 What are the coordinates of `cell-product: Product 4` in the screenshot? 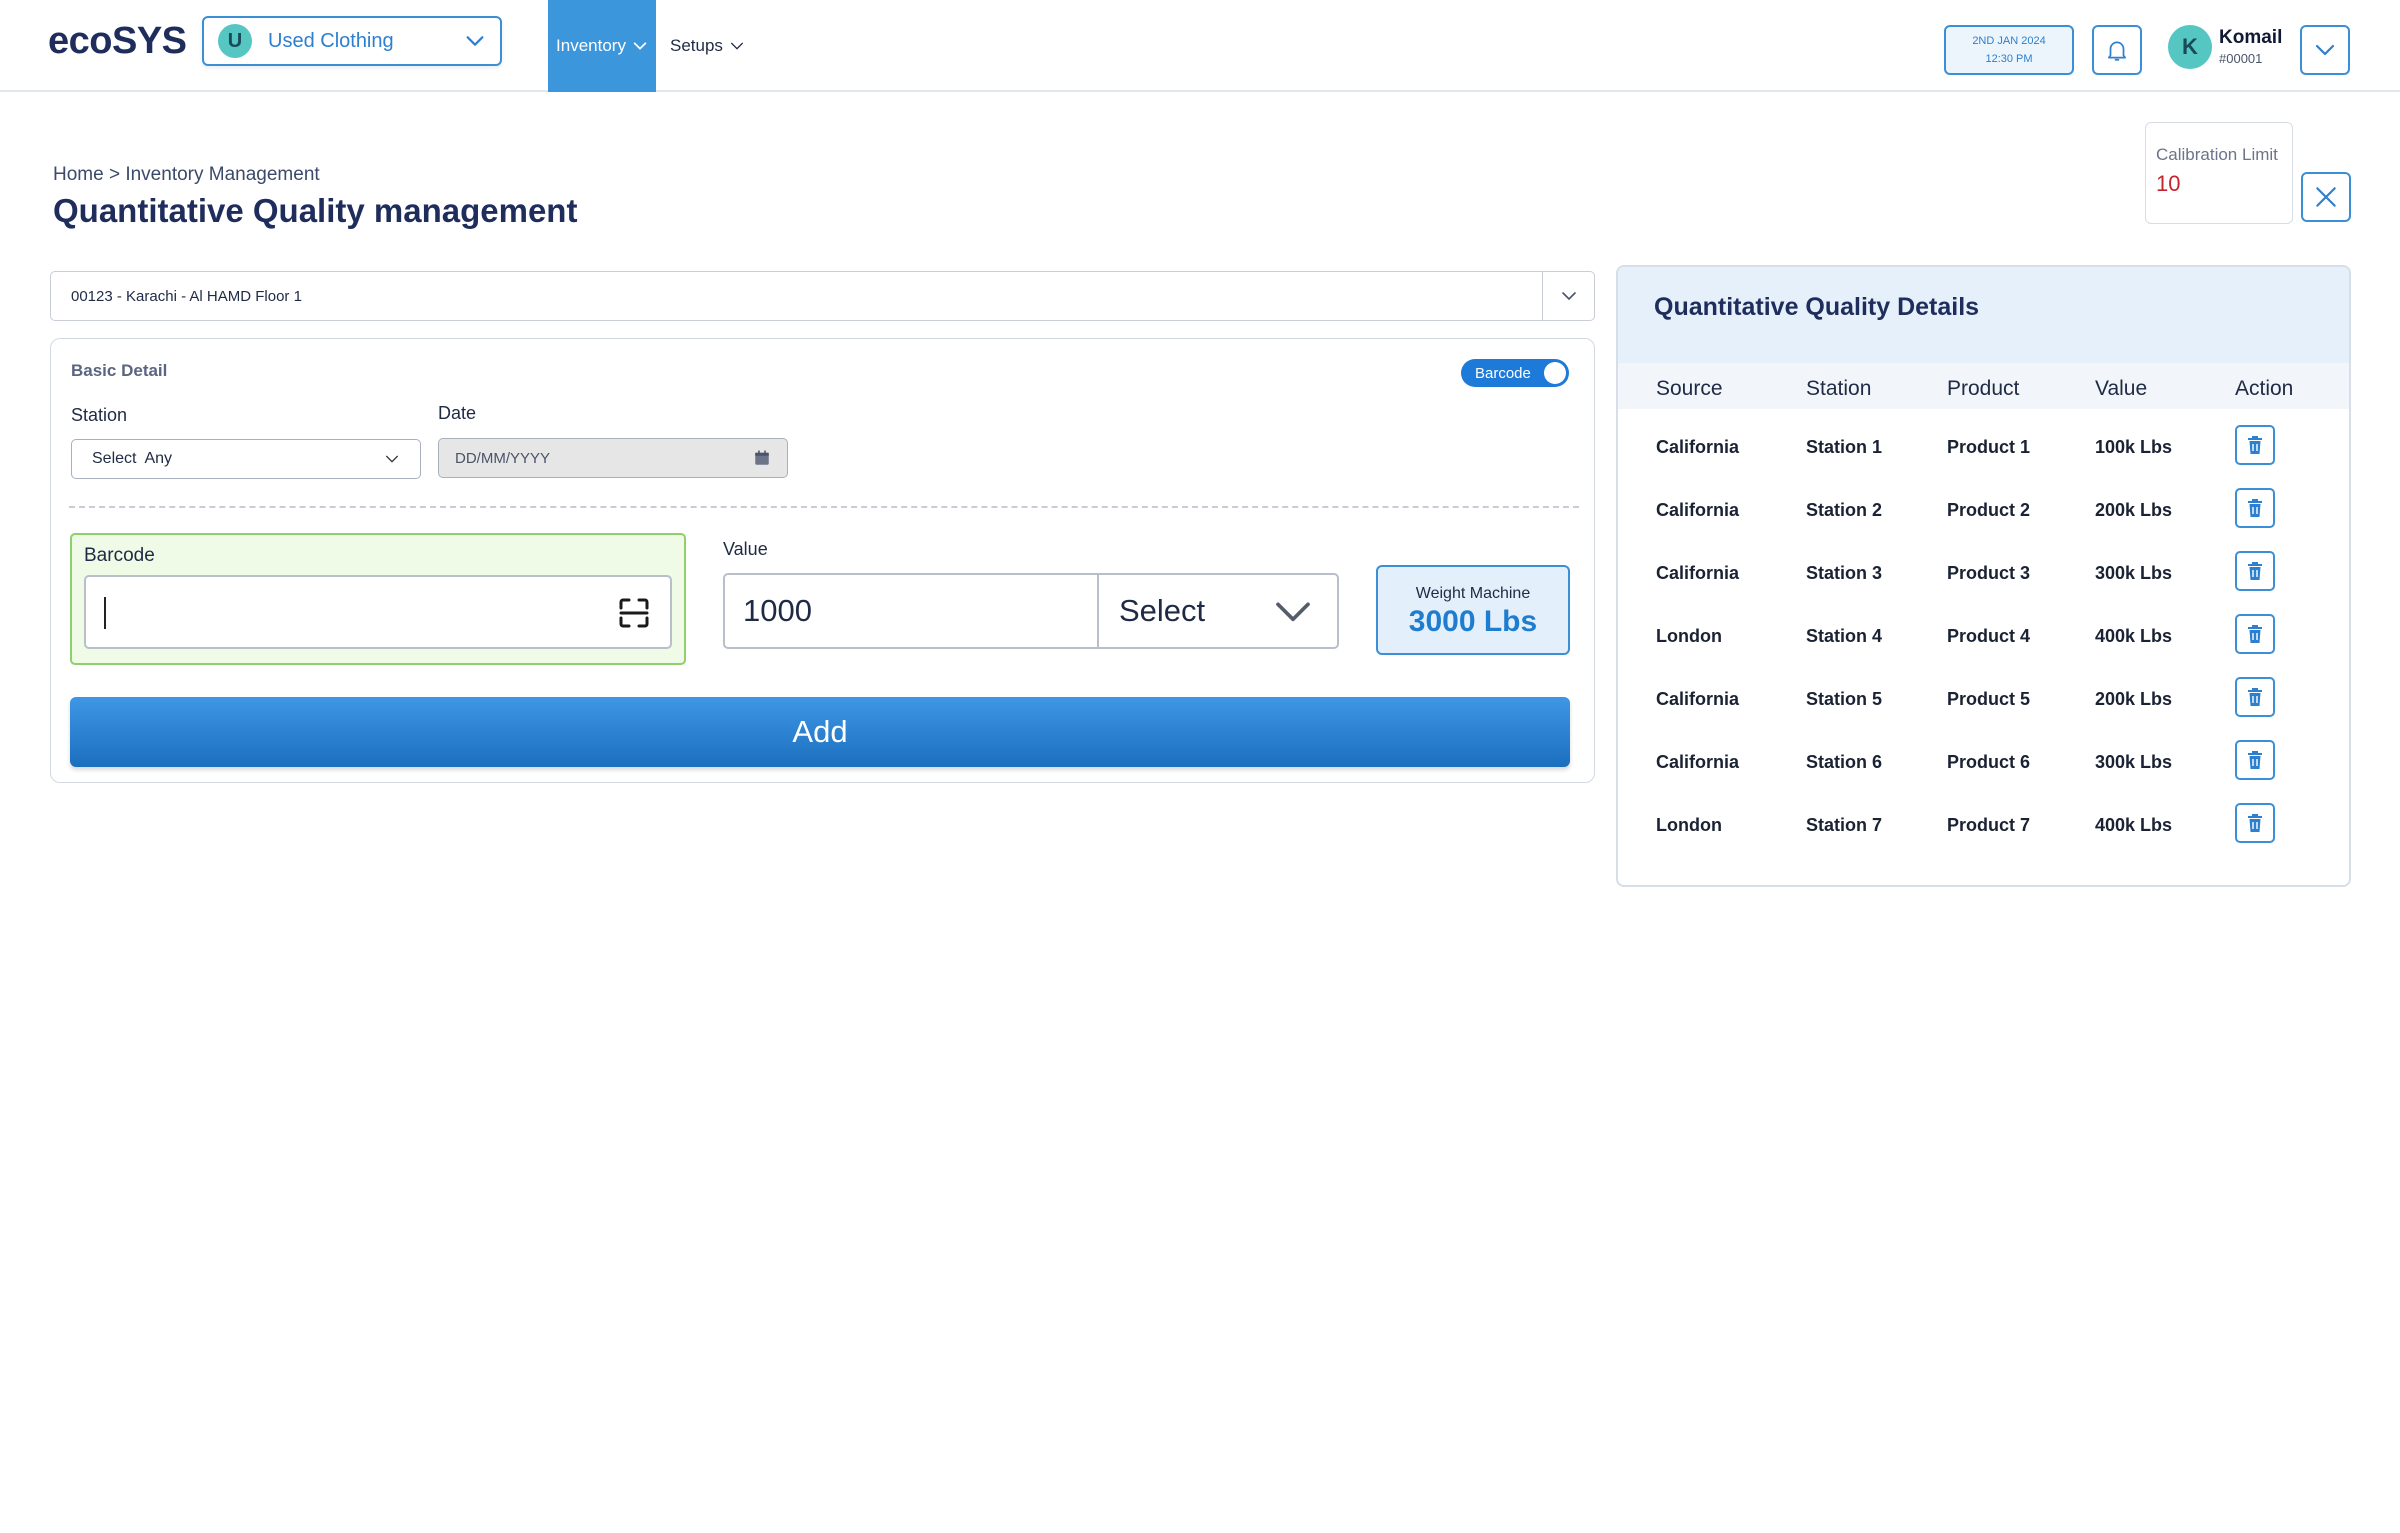 It's located at (1989, 636).